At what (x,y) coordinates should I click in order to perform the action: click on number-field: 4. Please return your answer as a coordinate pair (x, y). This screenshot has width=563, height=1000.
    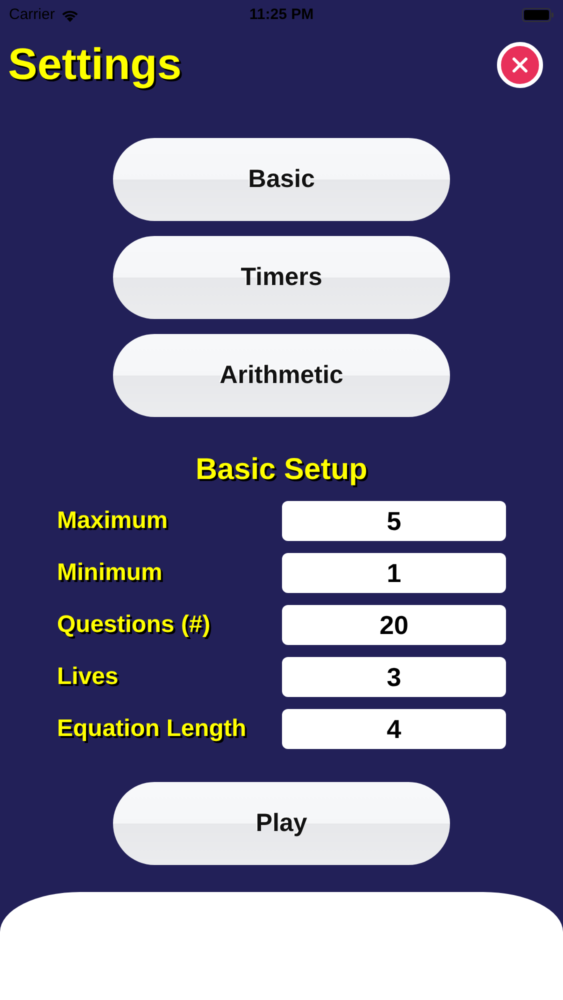
    Looking at the image, I should click on (394, 729).